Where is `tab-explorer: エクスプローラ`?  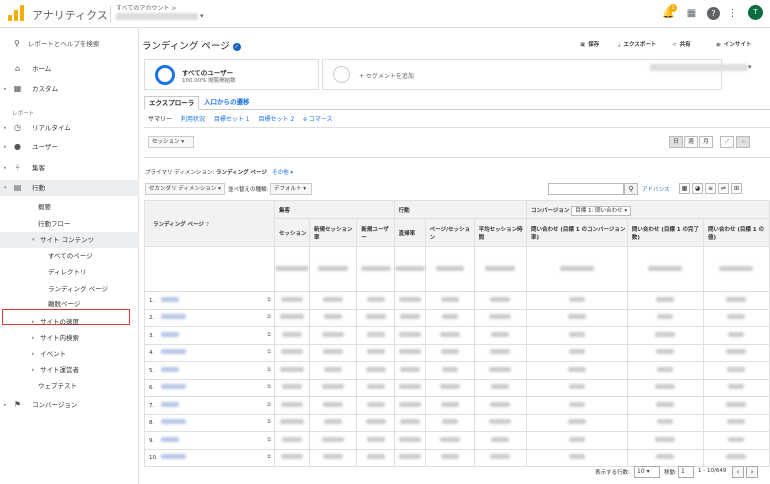
tab-explorer: エクスプローラ is located at coordinates (172, 103).